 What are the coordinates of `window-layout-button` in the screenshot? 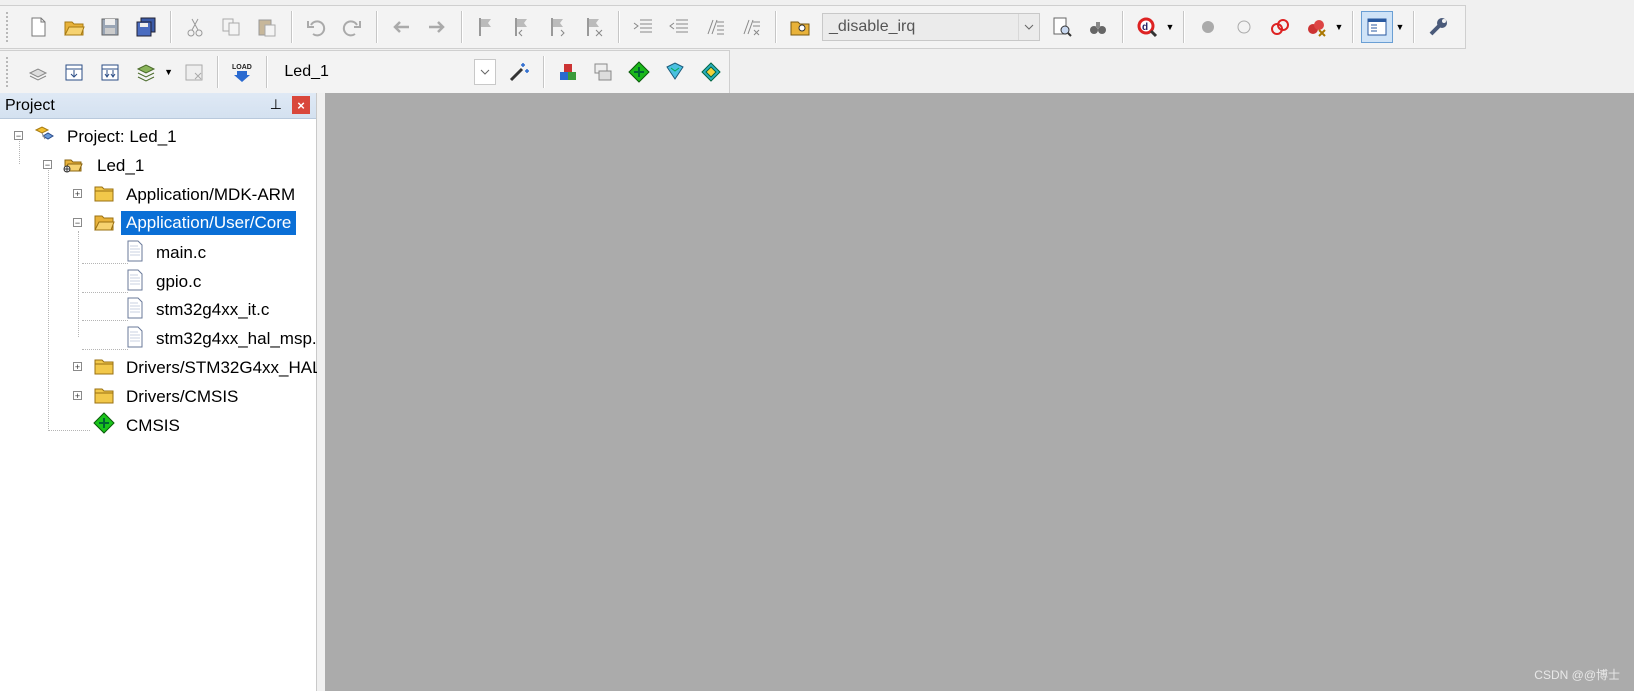 It's located at (1377, 27).